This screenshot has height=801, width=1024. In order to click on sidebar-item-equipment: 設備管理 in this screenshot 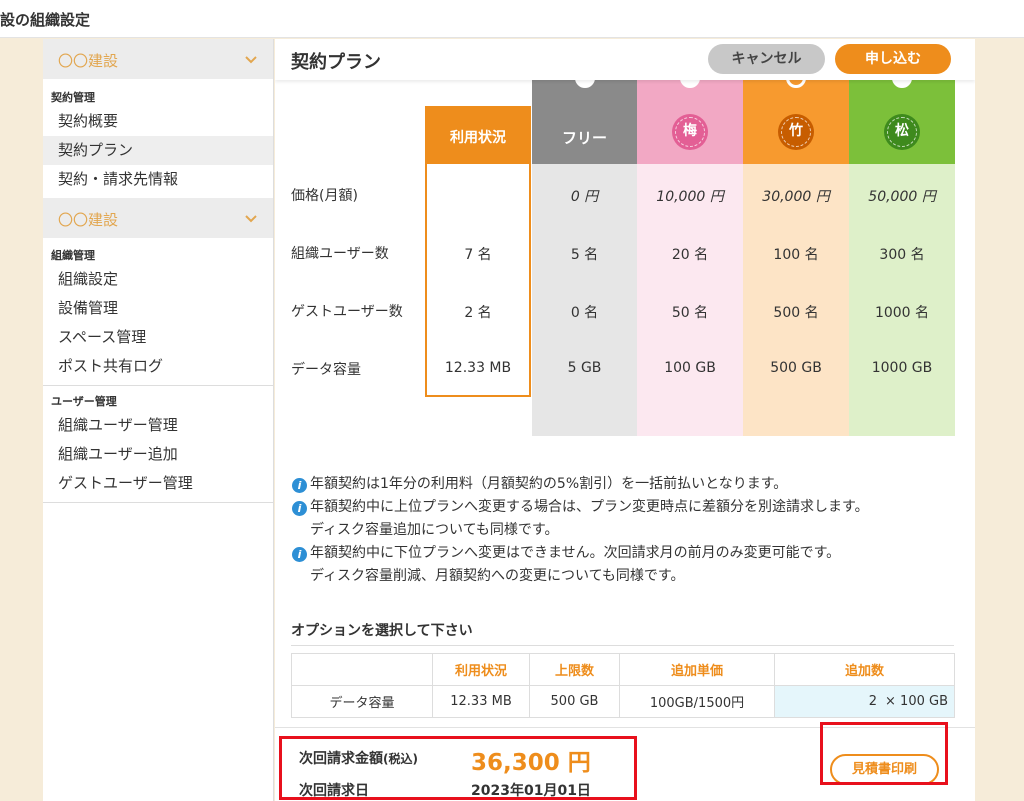, I will do `click(158, 308)`.